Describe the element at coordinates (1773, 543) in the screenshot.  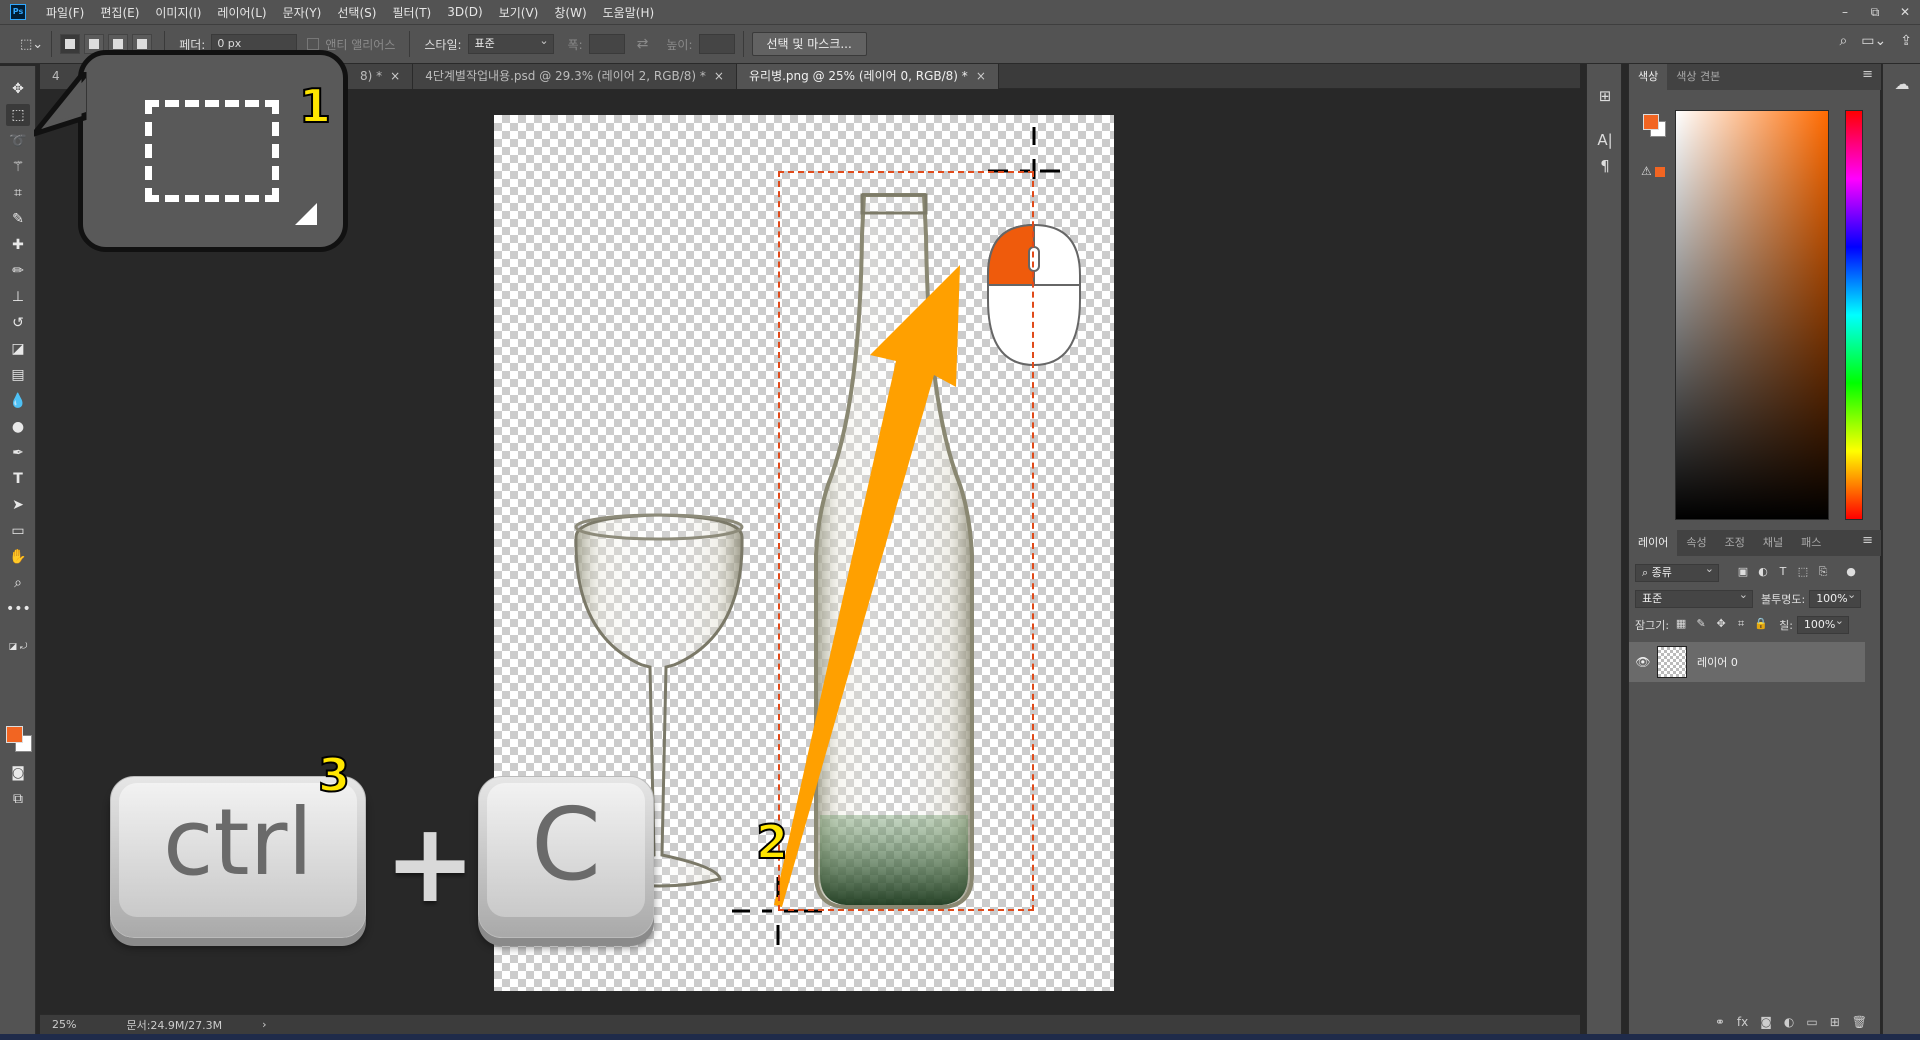
I see `tab-channels: 채널` at that location.